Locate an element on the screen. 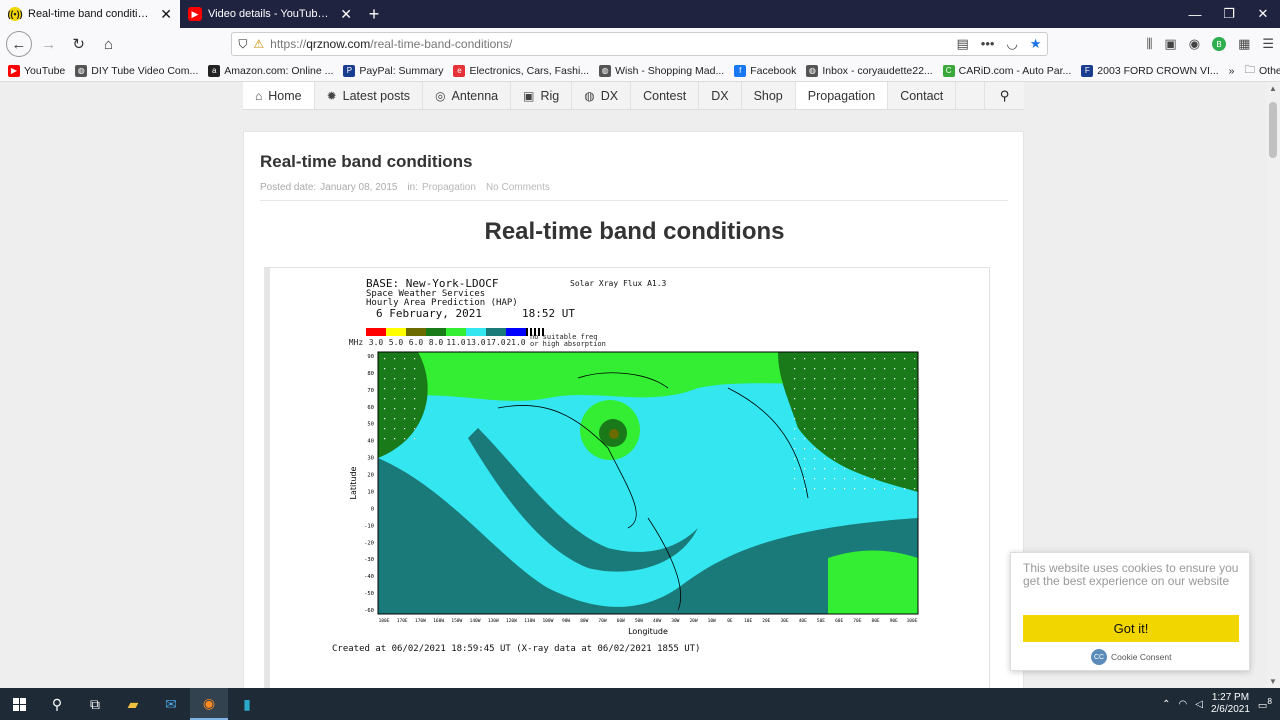 The width and height of the screenshot is (1280, 720). extension-icon: B is located at coordinates (1219, 44).